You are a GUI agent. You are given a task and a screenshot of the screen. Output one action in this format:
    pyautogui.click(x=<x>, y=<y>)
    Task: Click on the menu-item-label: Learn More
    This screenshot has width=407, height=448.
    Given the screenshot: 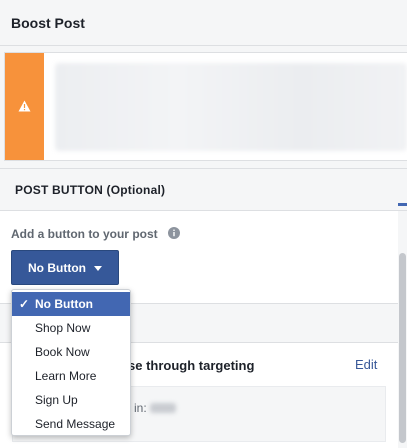 What is the action you would take?
    pyautogui.click(x=66, y=376)
    